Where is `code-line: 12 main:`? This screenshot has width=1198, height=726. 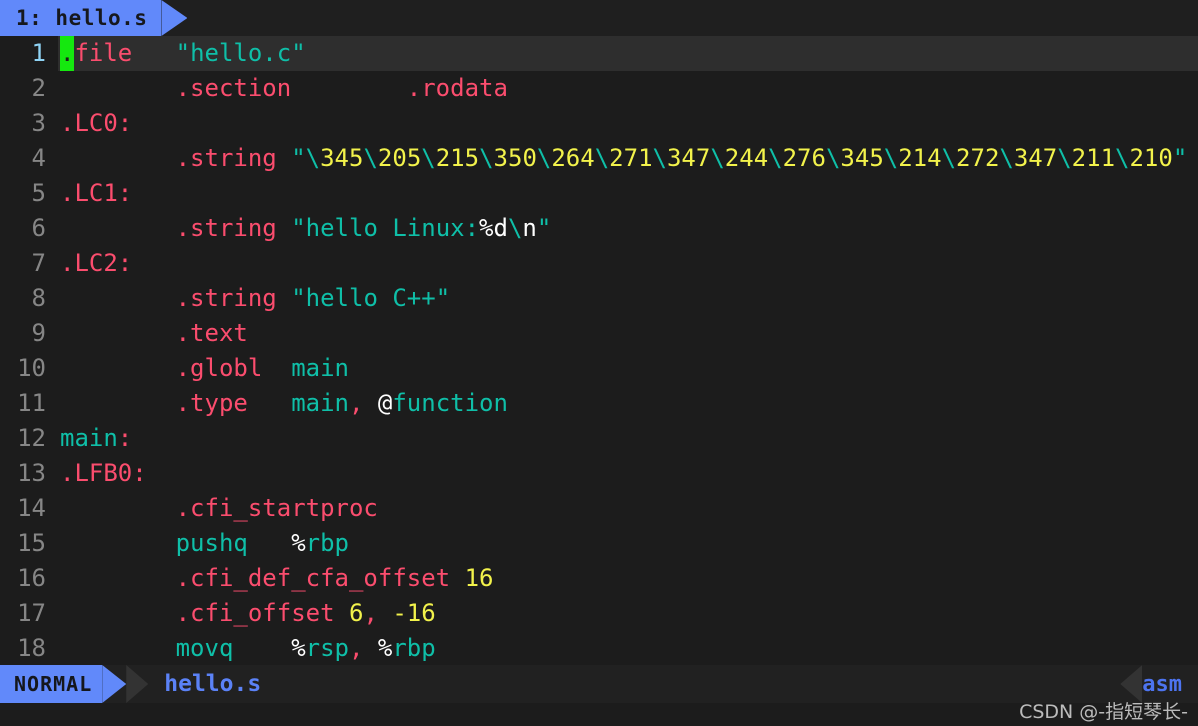 code-line: 12 main: is located at coordinates (599, 438).